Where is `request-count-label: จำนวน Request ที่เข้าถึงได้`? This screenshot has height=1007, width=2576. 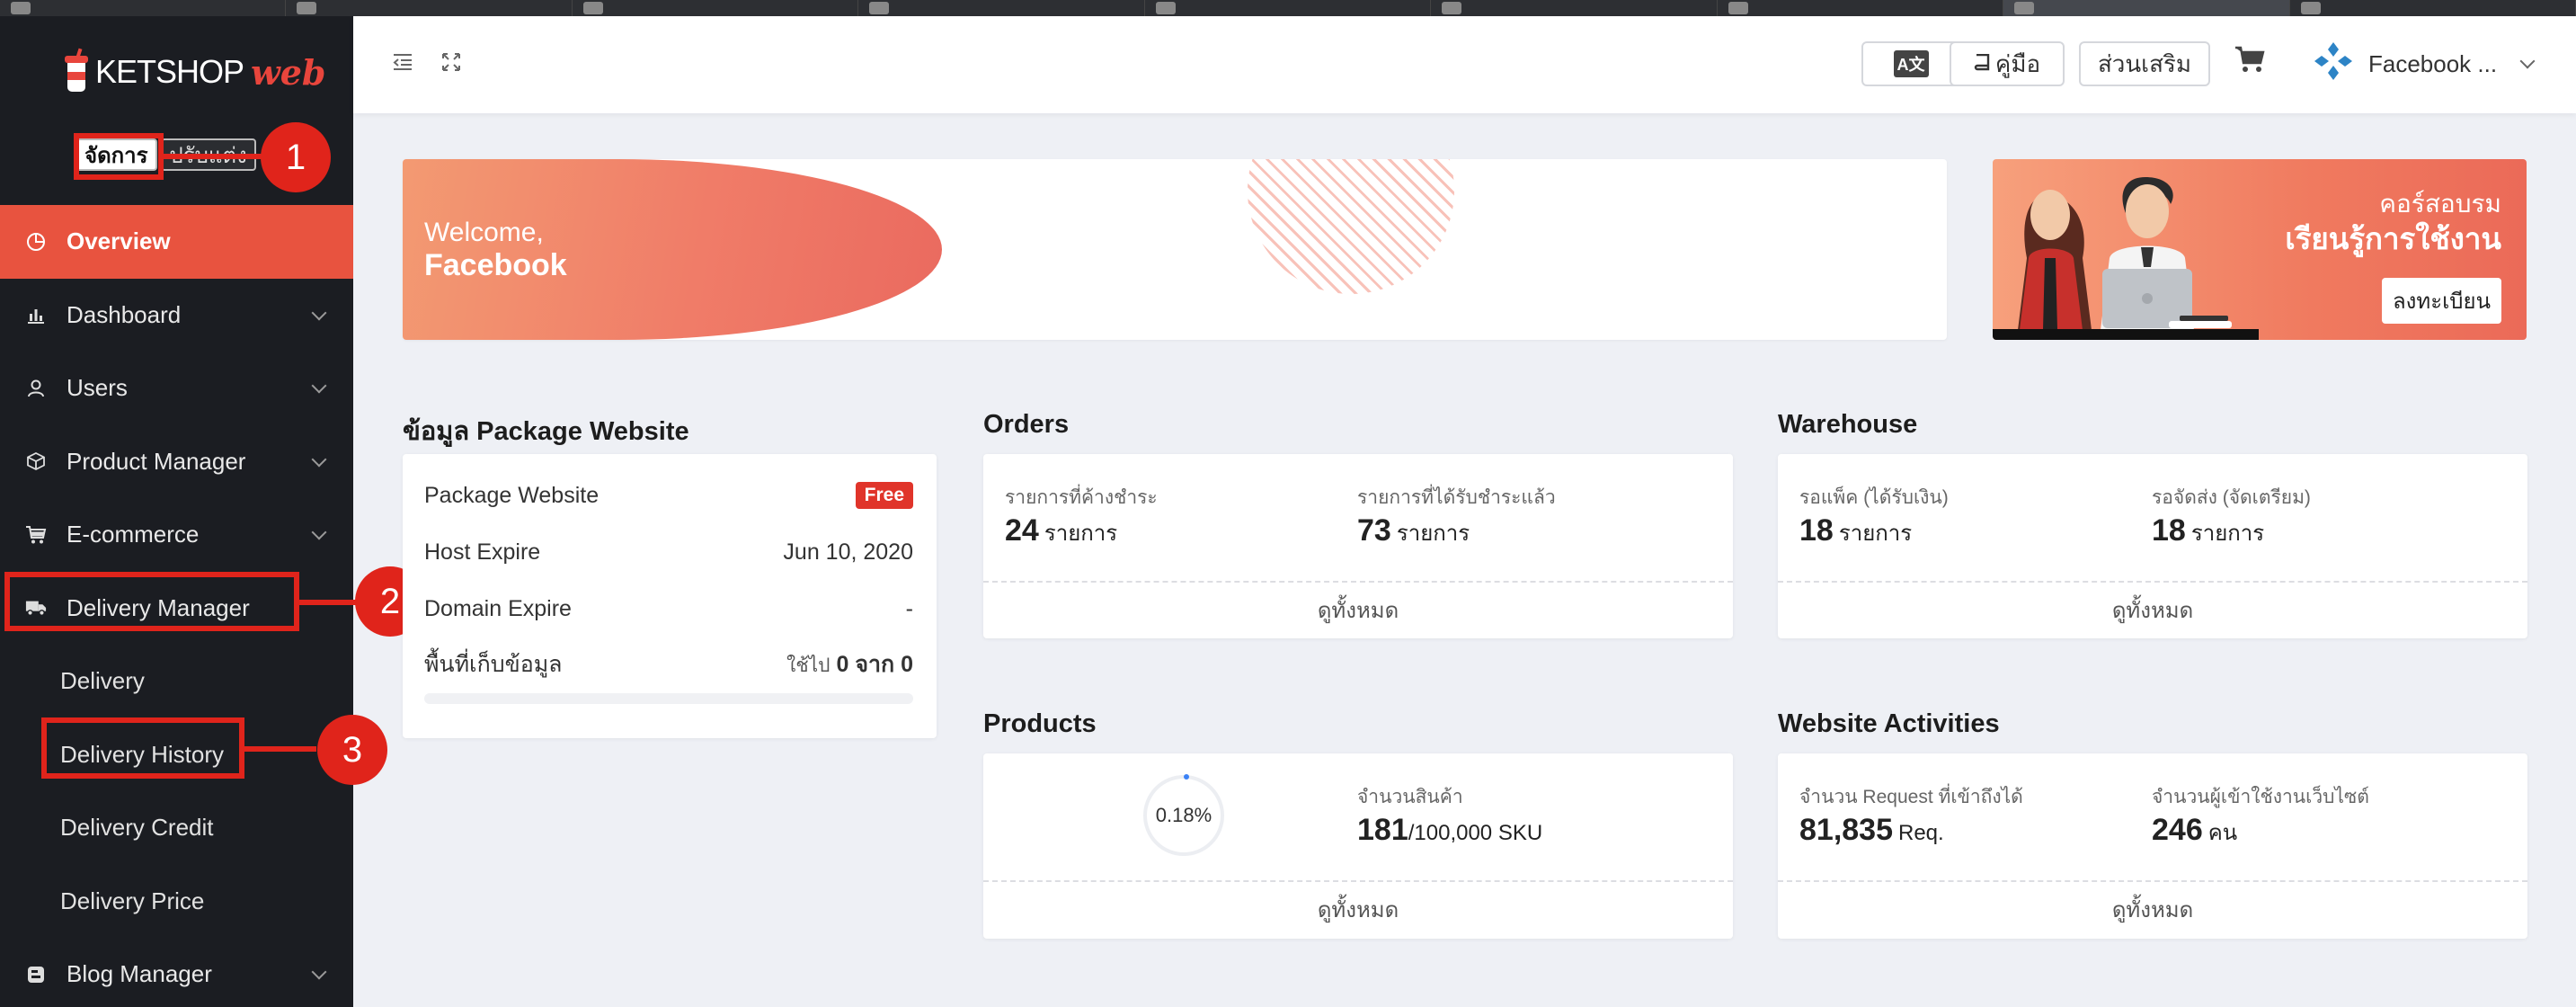 request-count-label: จำนวน Request ที่เข้าถึงได้ is located at coordinates (1911, 797).